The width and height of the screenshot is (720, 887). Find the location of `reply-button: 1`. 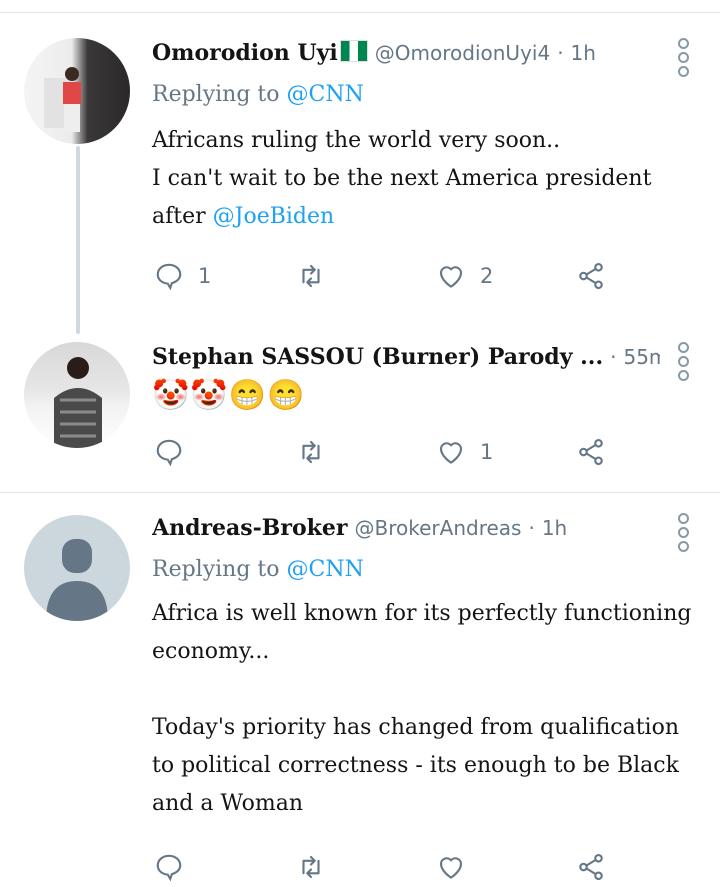

reply-button: 1 is located at coordinates (182, 276).